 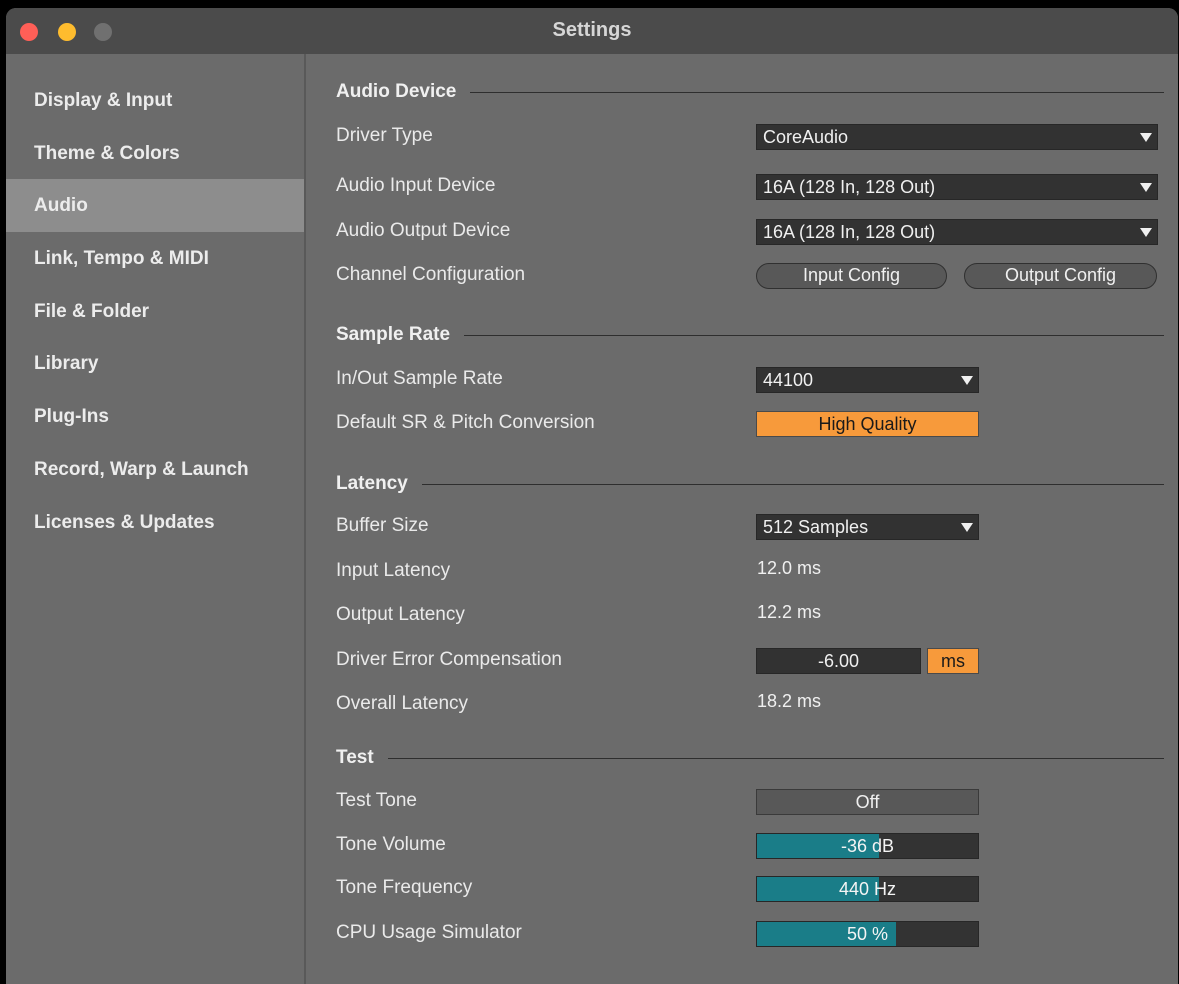 I want to click on buffer-size-value: 512 Samples, so click(x=816, y=527).